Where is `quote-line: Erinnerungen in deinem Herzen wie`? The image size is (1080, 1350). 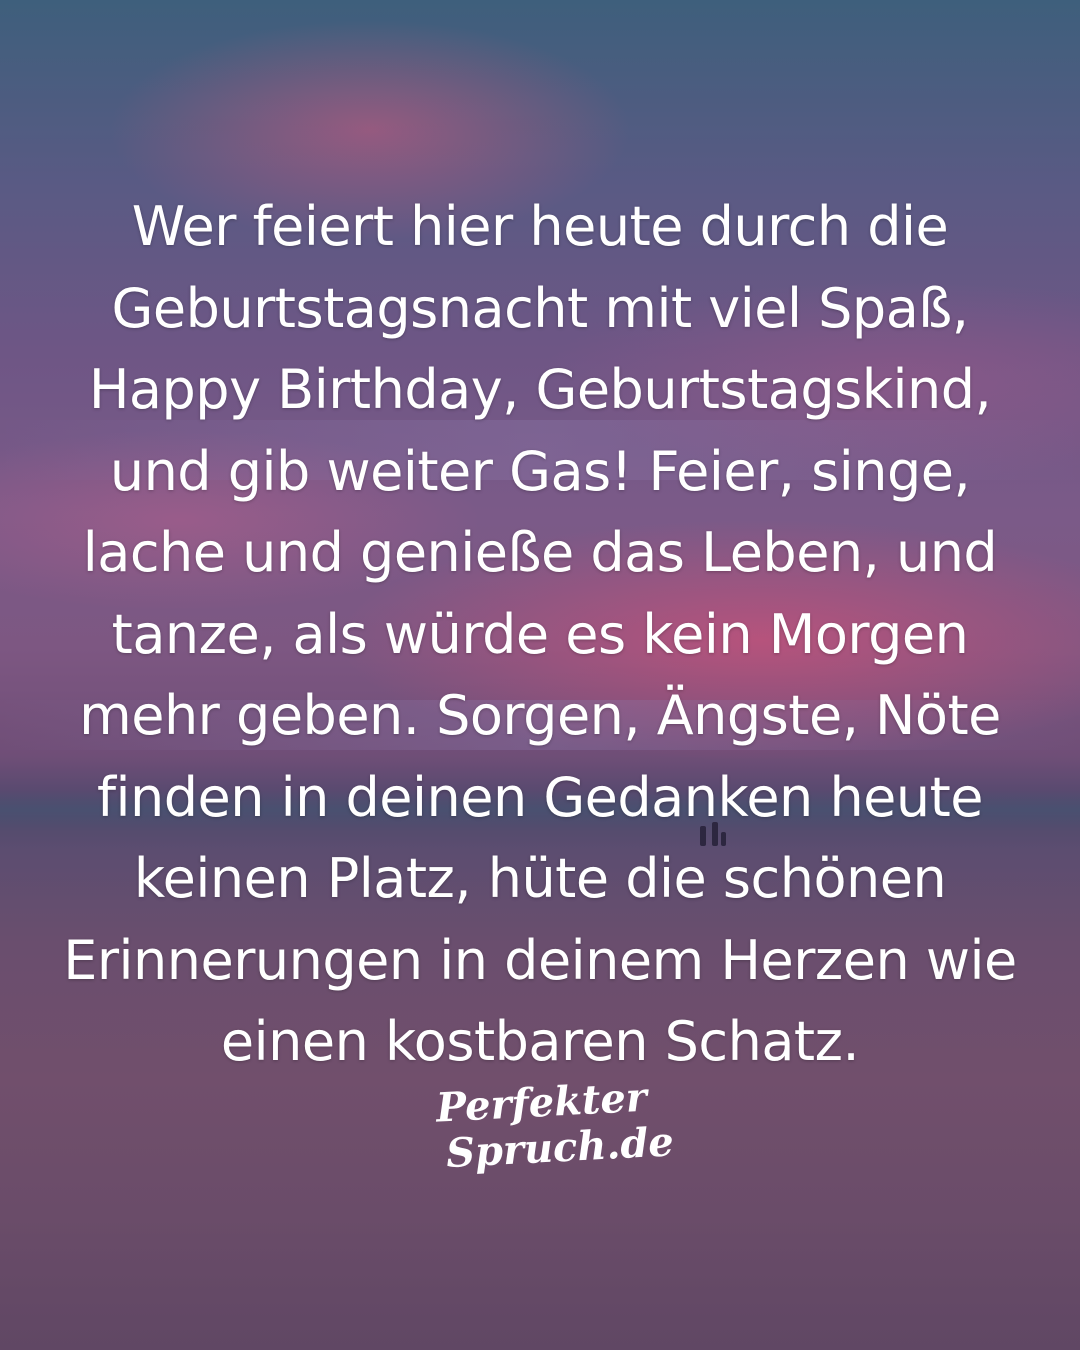
quote-line: Erinnerungen in deinem Herzen wie is located at coordinates (540, 960).